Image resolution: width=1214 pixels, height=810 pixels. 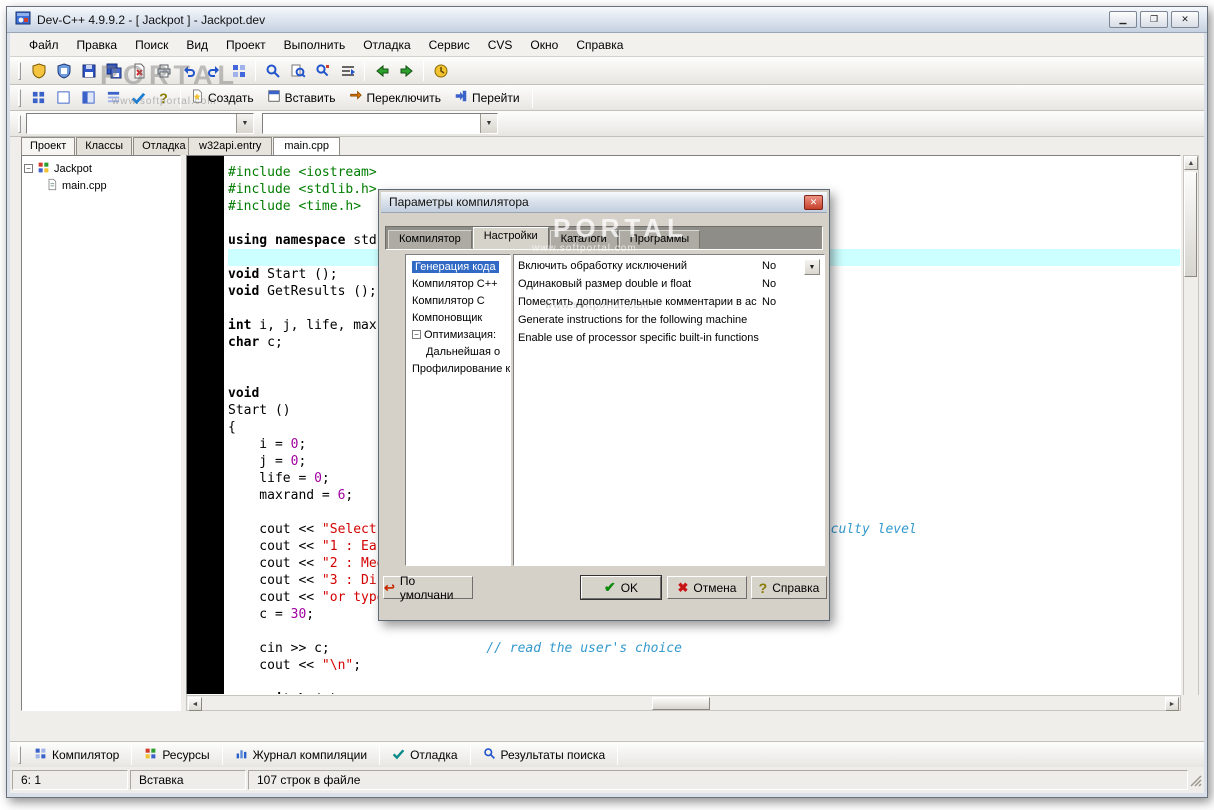 I want to click on bookmark-create-button: Создать, so click(x=223, y=98).